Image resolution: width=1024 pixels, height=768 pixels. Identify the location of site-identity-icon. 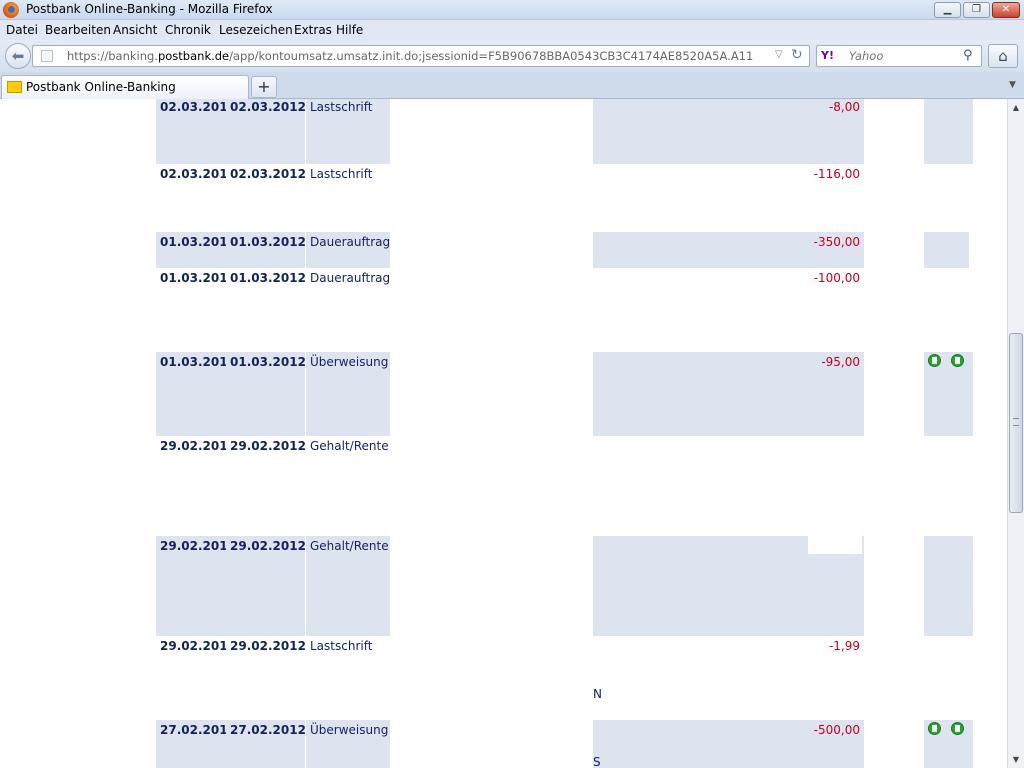
(47, 56).